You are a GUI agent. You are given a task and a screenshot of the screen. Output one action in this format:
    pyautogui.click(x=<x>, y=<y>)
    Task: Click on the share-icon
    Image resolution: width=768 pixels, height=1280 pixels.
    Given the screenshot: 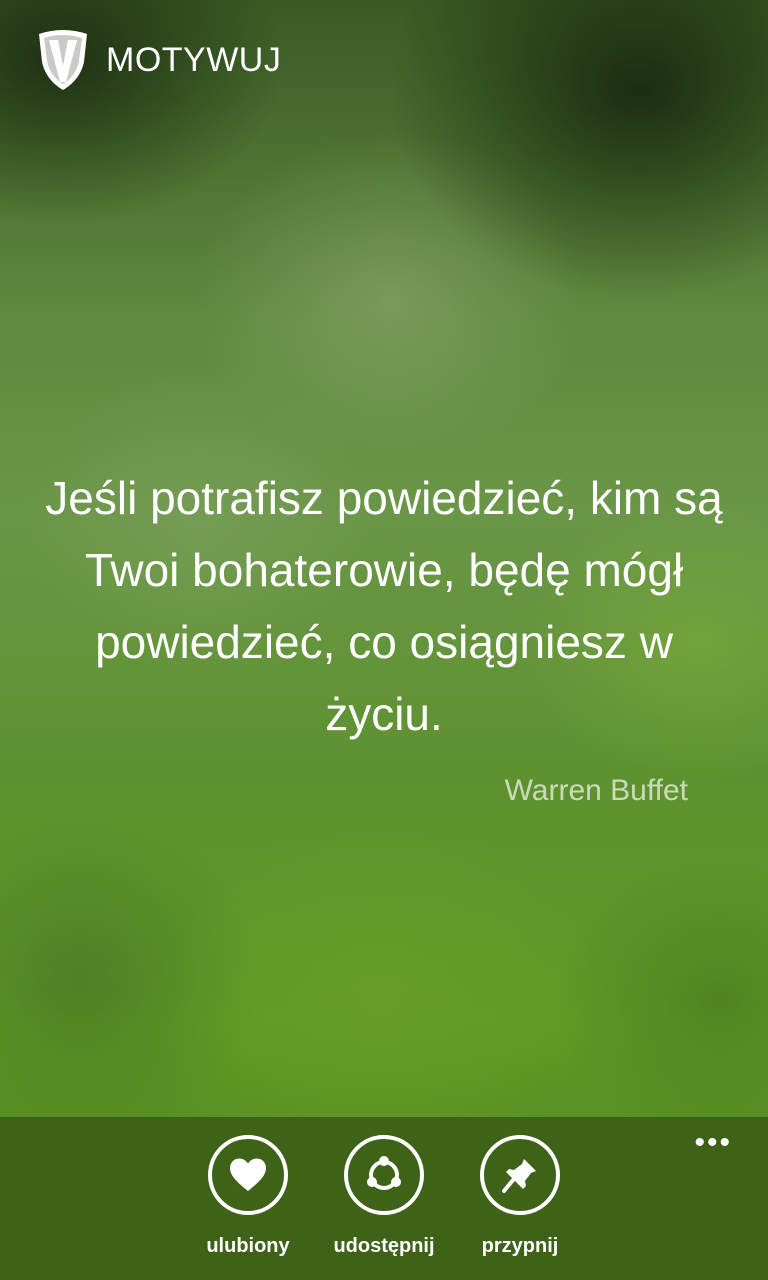 What is the action you would take?
    pyautogui.click(x=384, y=1173)
    